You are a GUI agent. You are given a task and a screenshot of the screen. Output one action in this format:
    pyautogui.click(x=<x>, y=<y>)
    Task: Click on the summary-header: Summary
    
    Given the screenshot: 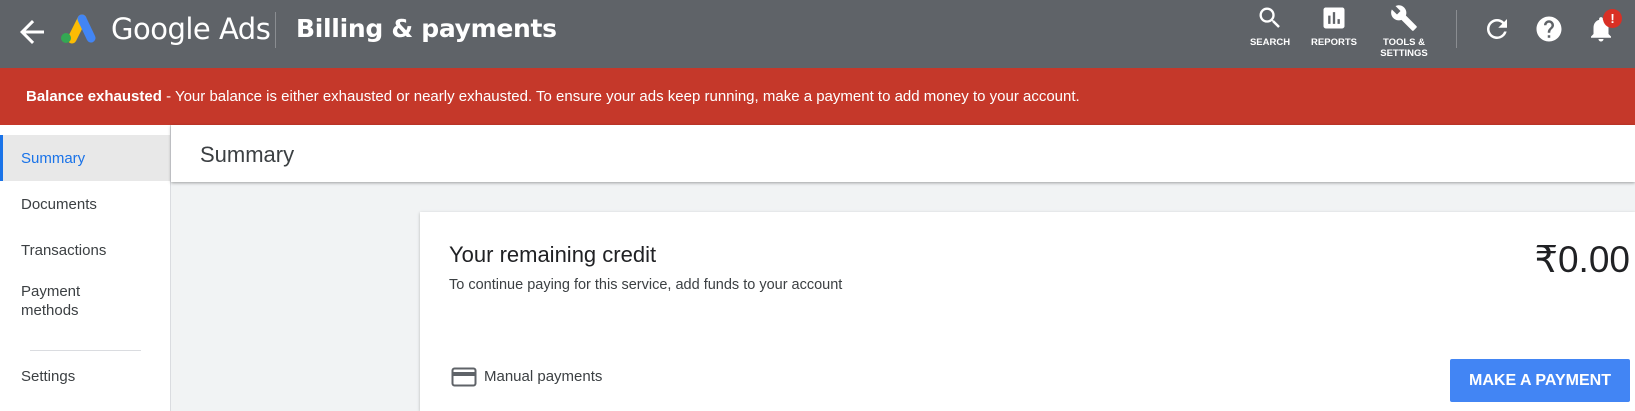 What is the action you would take?
    pyautogui.click(x=903, y=153)
    